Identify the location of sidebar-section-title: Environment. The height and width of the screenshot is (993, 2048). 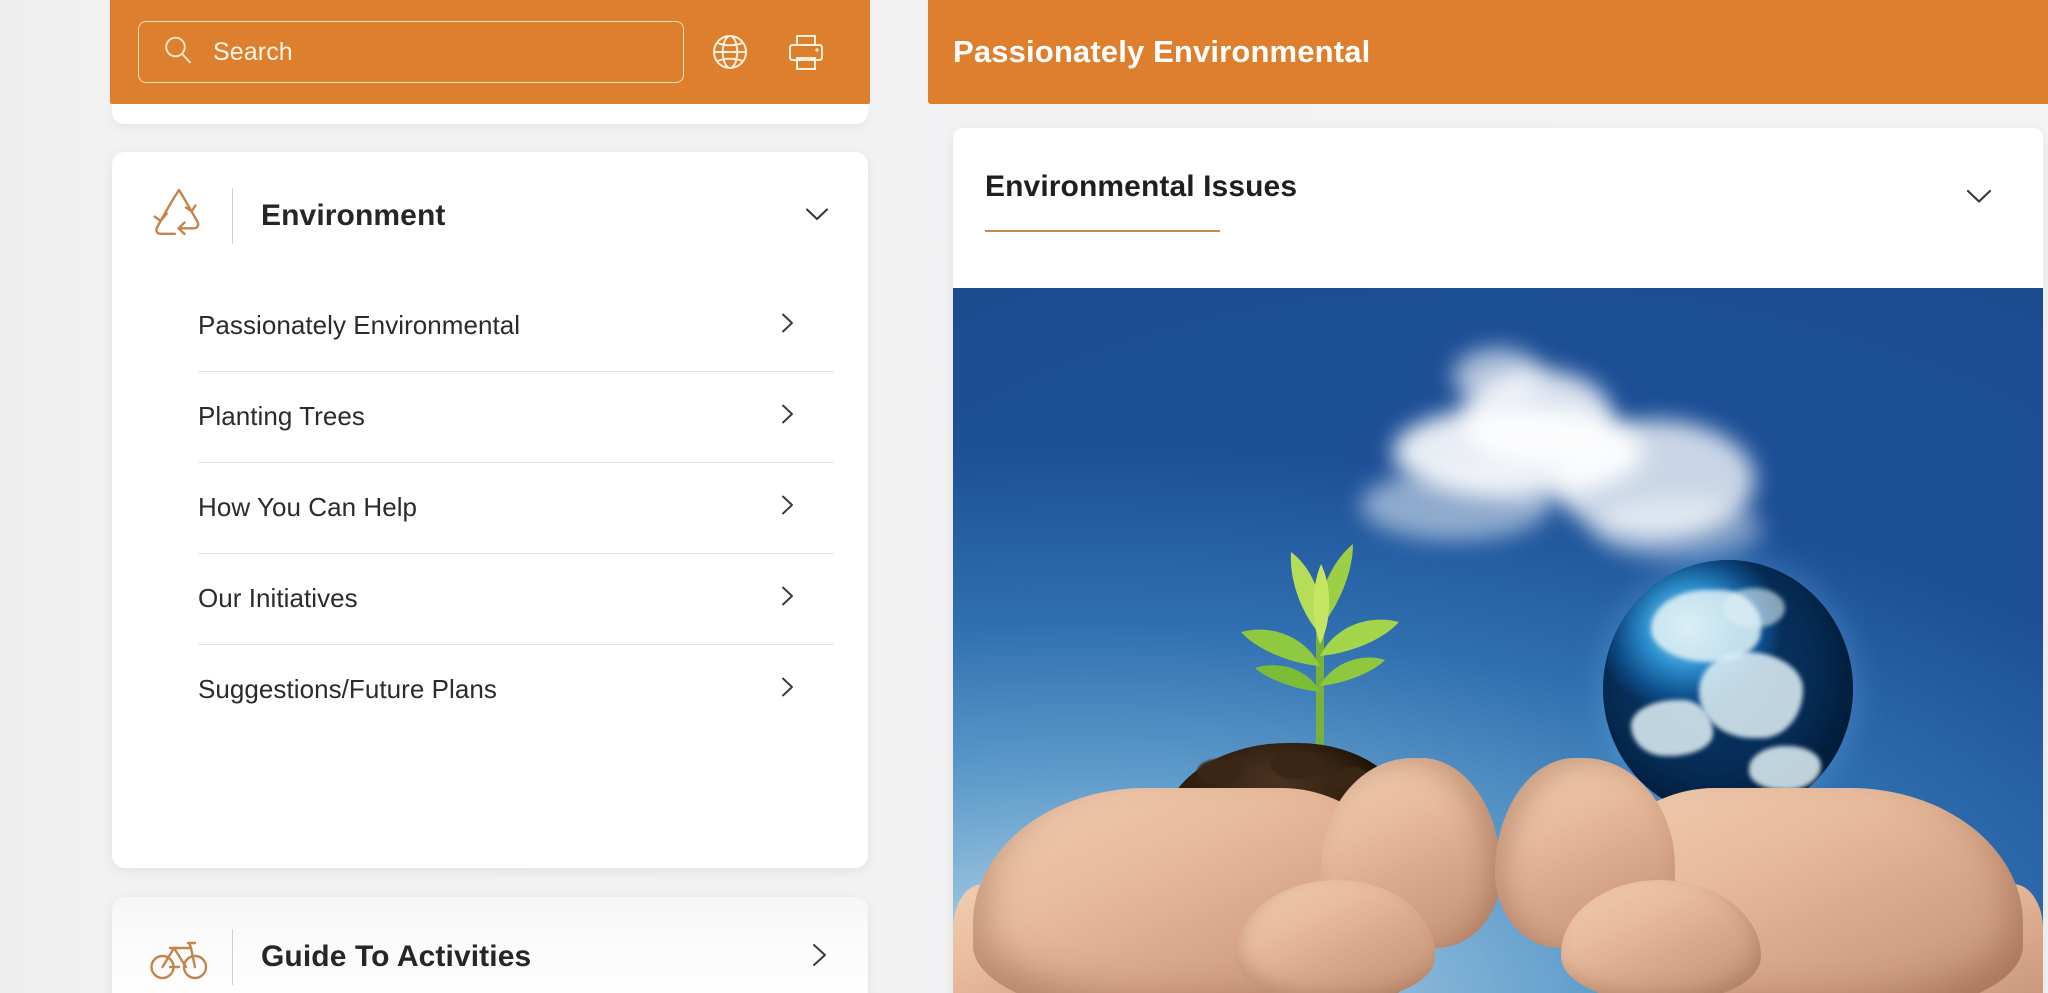
(353, 215).